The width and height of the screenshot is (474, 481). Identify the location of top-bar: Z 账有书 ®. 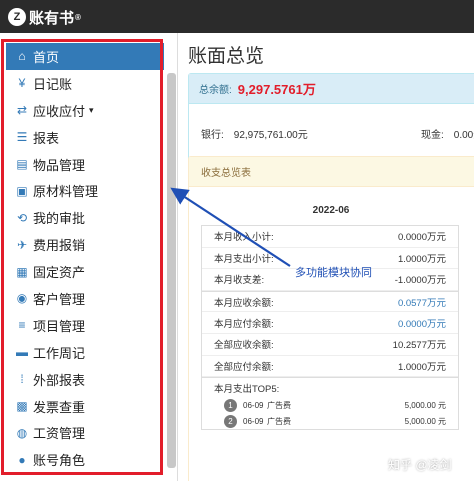
(237, 16).